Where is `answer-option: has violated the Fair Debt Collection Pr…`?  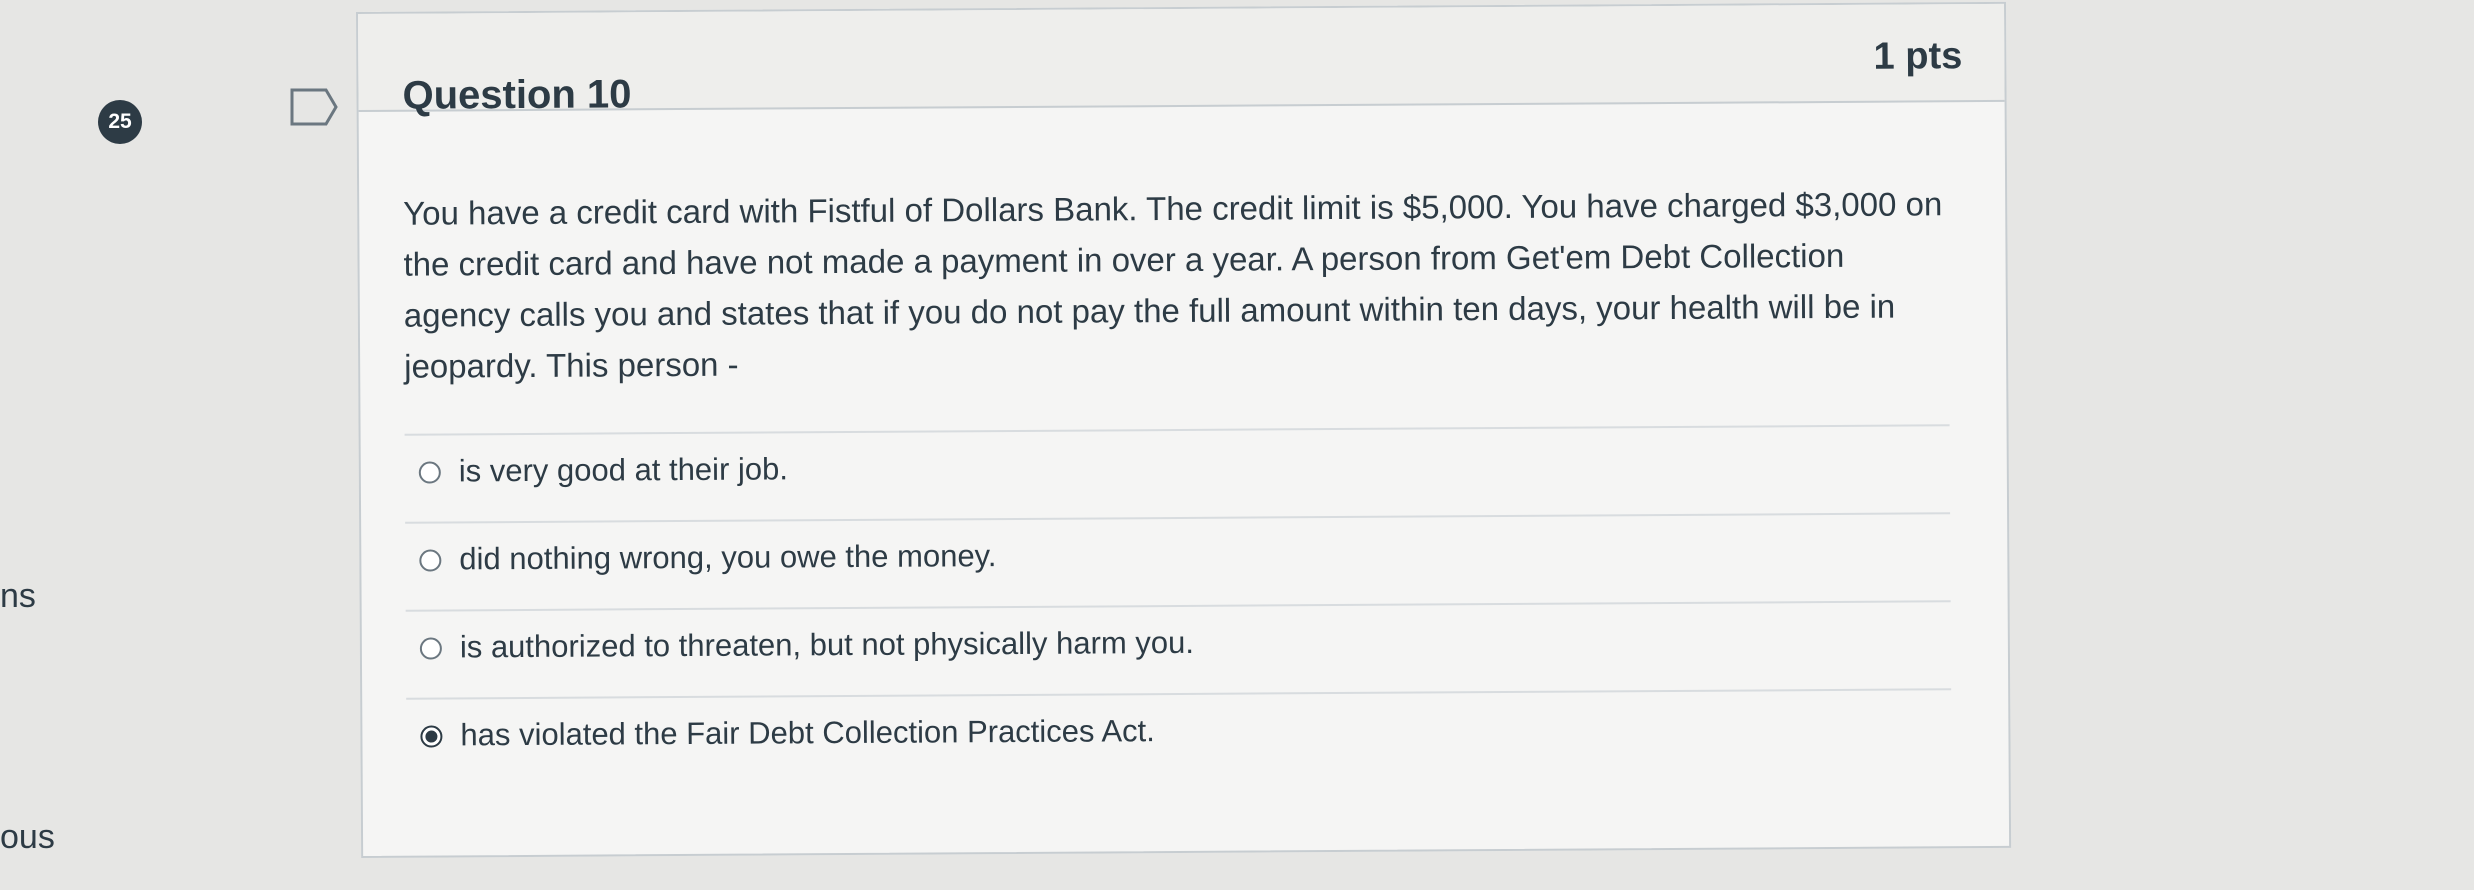
answer-option: has violated the Fair Debt Collection Pr… is located at coordinates (1179, 737).